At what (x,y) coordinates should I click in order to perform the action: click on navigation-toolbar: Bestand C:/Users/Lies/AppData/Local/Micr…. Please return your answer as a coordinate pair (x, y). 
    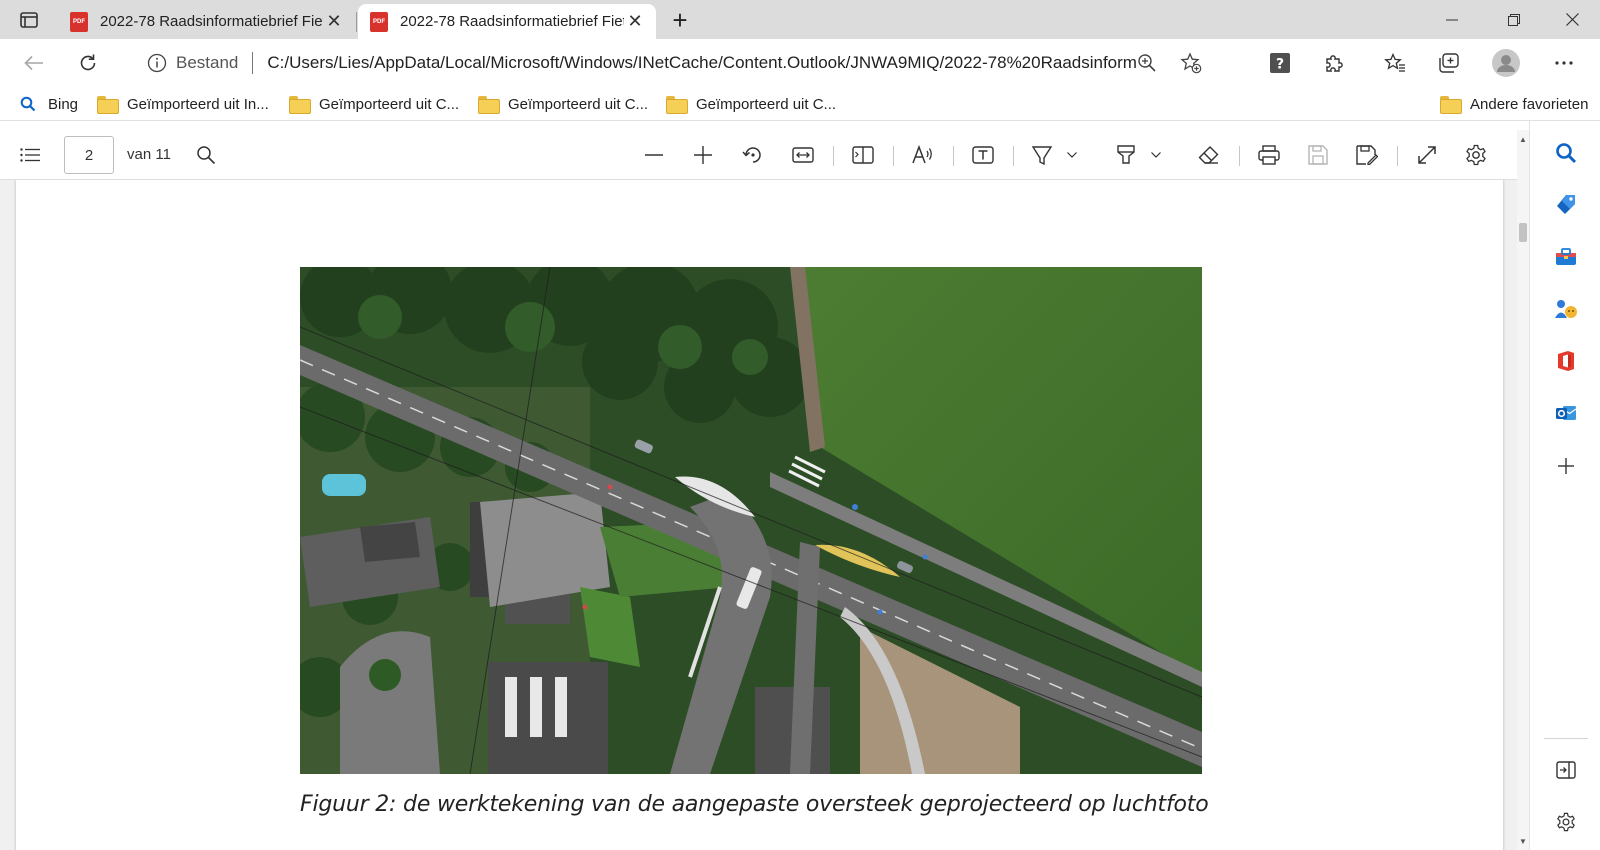
    Looking at the image, I should click on (800, 63).